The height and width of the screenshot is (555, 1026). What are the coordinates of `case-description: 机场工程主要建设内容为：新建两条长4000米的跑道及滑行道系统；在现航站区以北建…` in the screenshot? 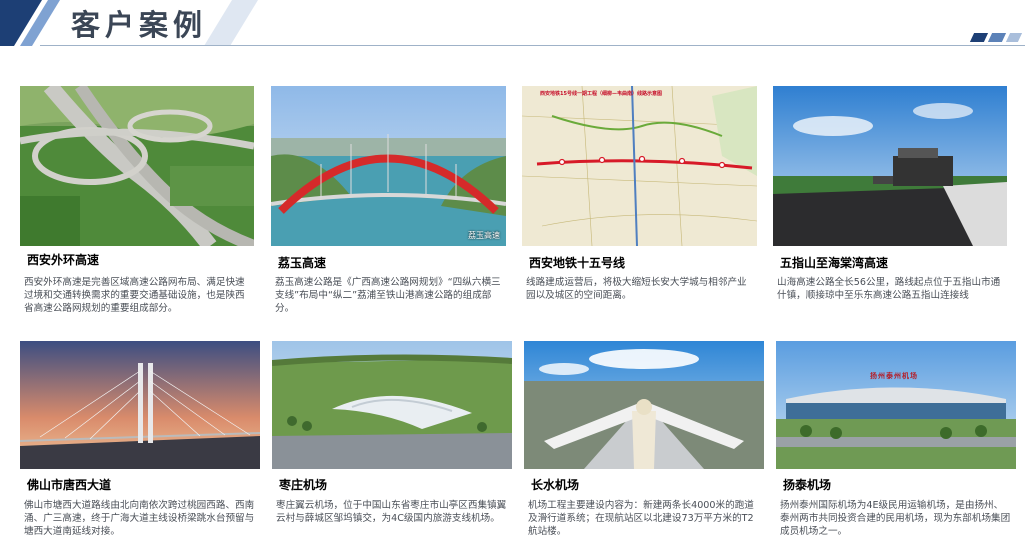 It's located at (641, 518).